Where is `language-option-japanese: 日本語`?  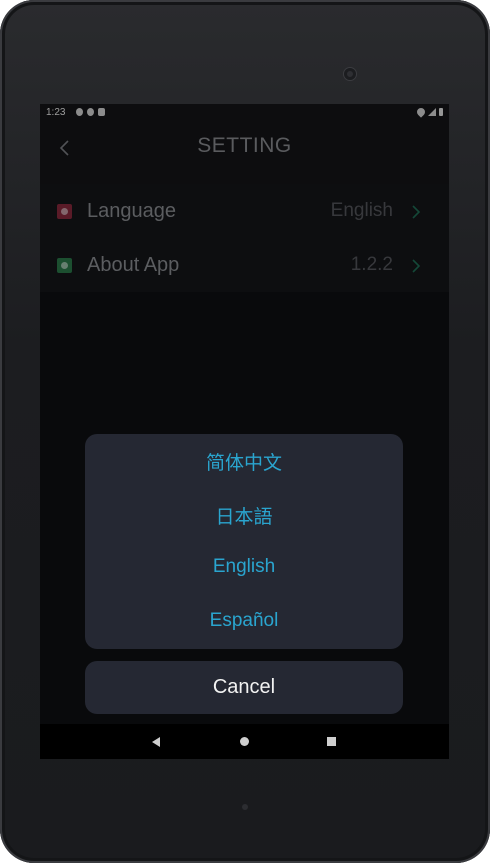 language-option-japanese: 日本語 is located at coordinates (244, 515).